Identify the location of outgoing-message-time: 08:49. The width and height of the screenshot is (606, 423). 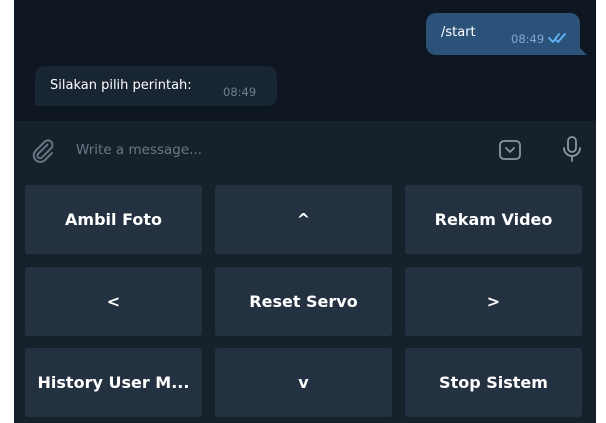
(528, 39).